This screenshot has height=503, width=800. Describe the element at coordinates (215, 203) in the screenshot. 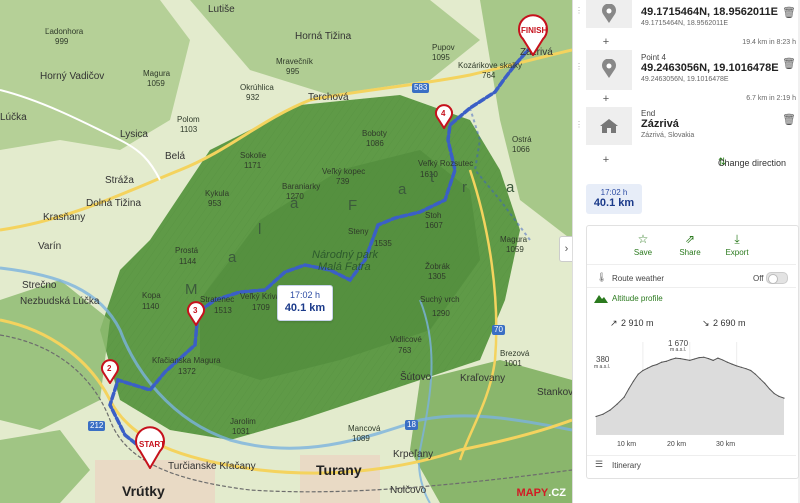

I see `peak-alt: 953` at that location.